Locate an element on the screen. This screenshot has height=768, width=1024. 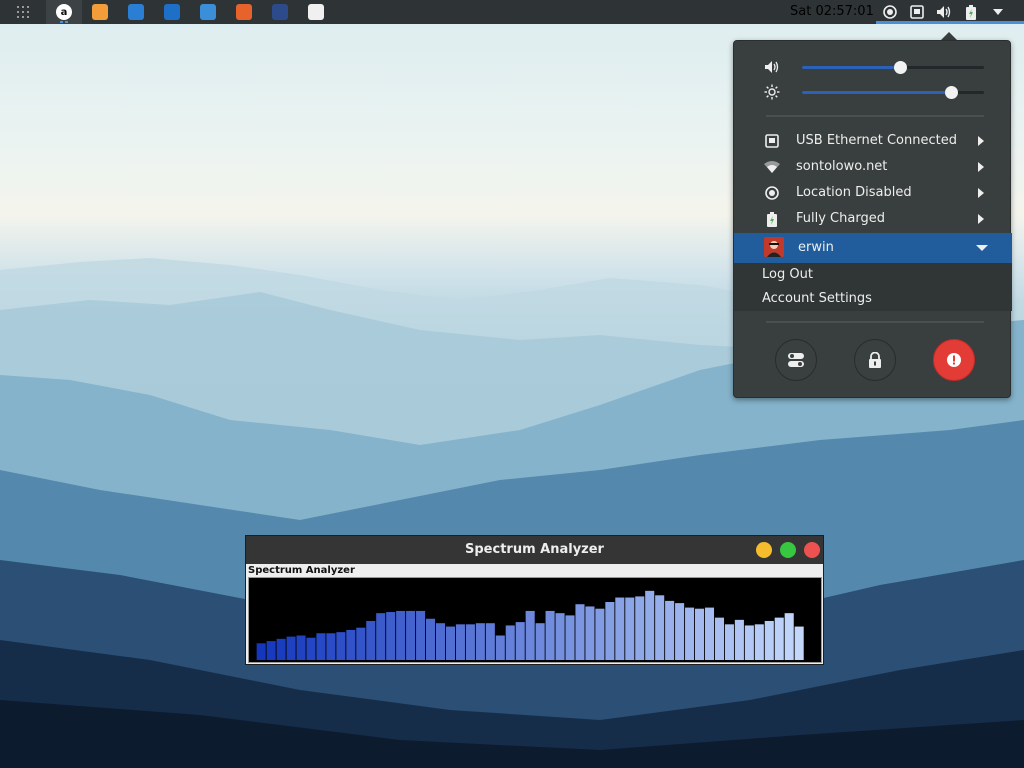
running-indicator is located at coordinates (64, 22).